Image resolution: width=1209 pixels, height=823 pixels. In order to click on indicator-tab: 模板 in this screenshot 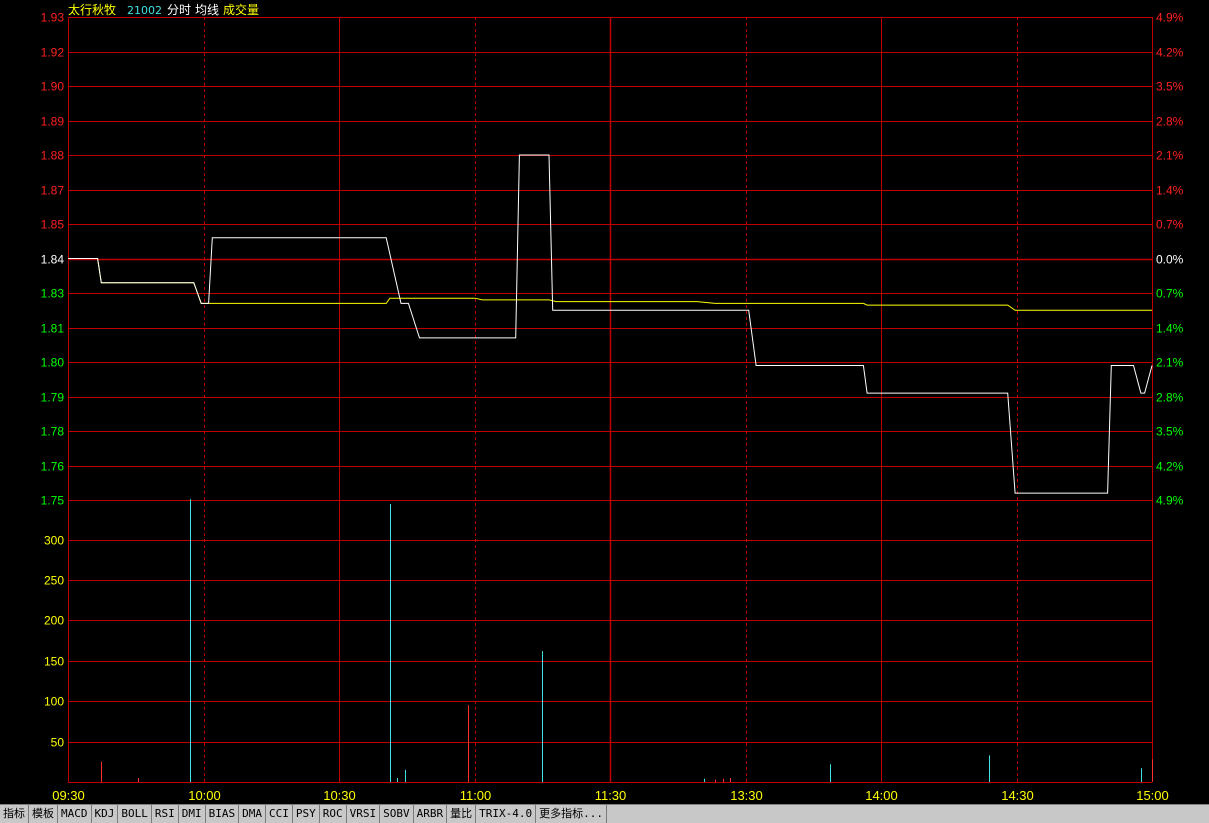, I will do `click(43, 814)`.